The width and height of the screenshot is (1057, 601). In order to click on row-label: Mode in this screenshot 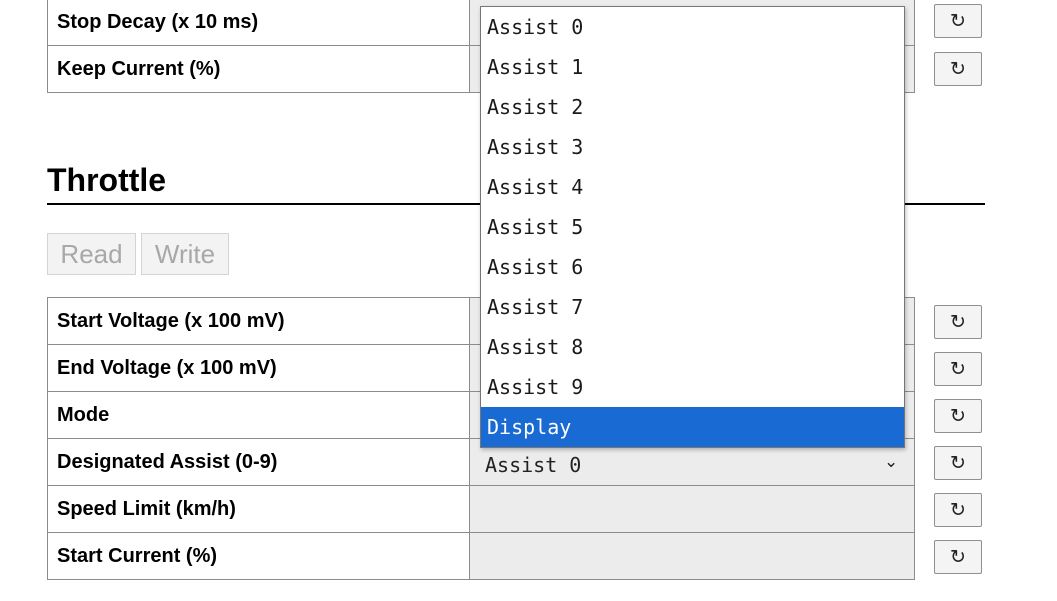, I will do `click(258, 415)`.